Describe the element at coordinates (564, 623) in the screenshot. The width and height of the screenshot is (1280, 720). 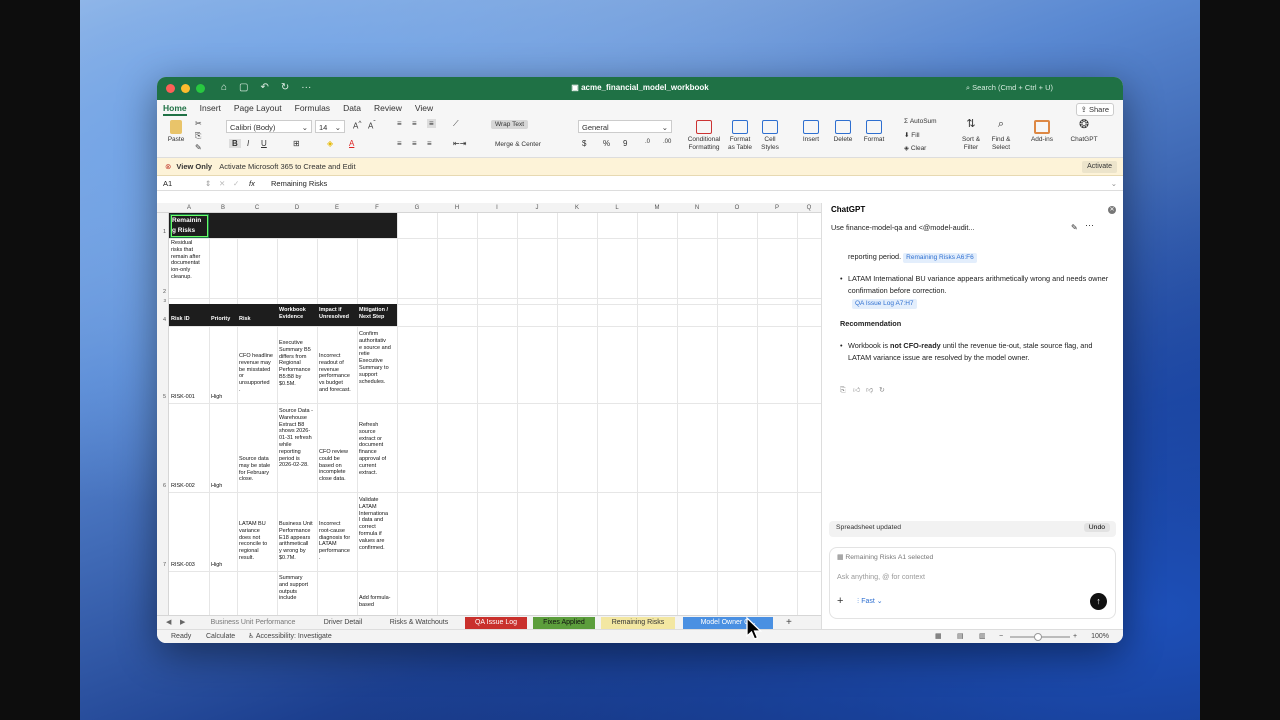
I see `sheet-tab-fixes-applied: Fixes Applied` at that location.